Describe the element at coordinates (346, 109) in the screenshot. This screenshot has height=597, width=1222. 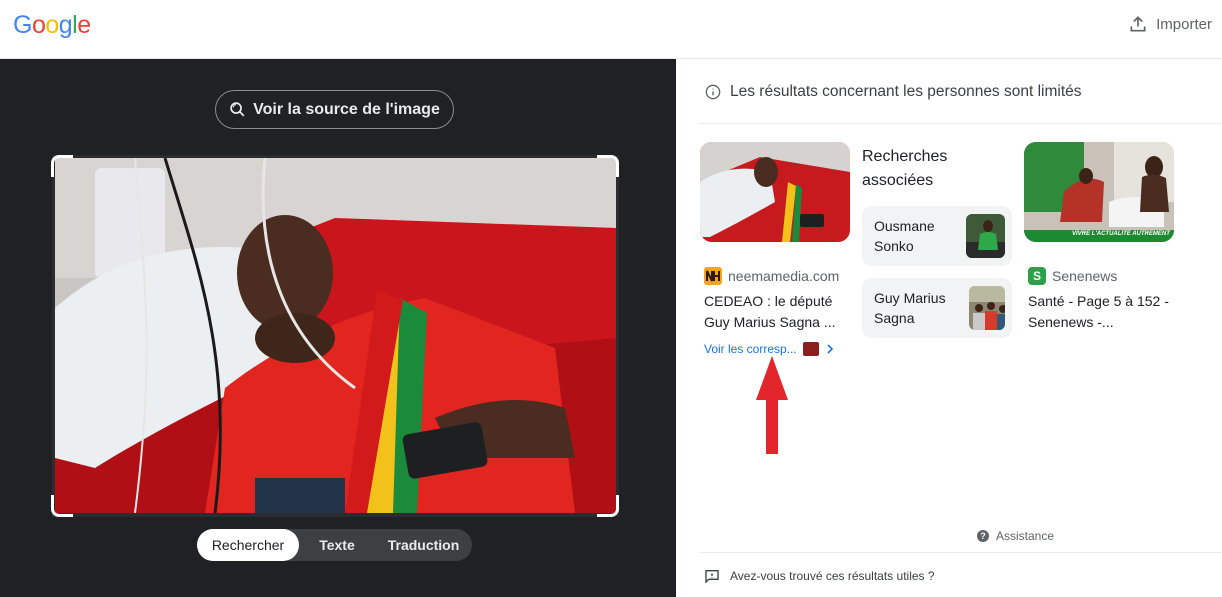
I see `view-source-label: Voir la source de l'image` at that location.